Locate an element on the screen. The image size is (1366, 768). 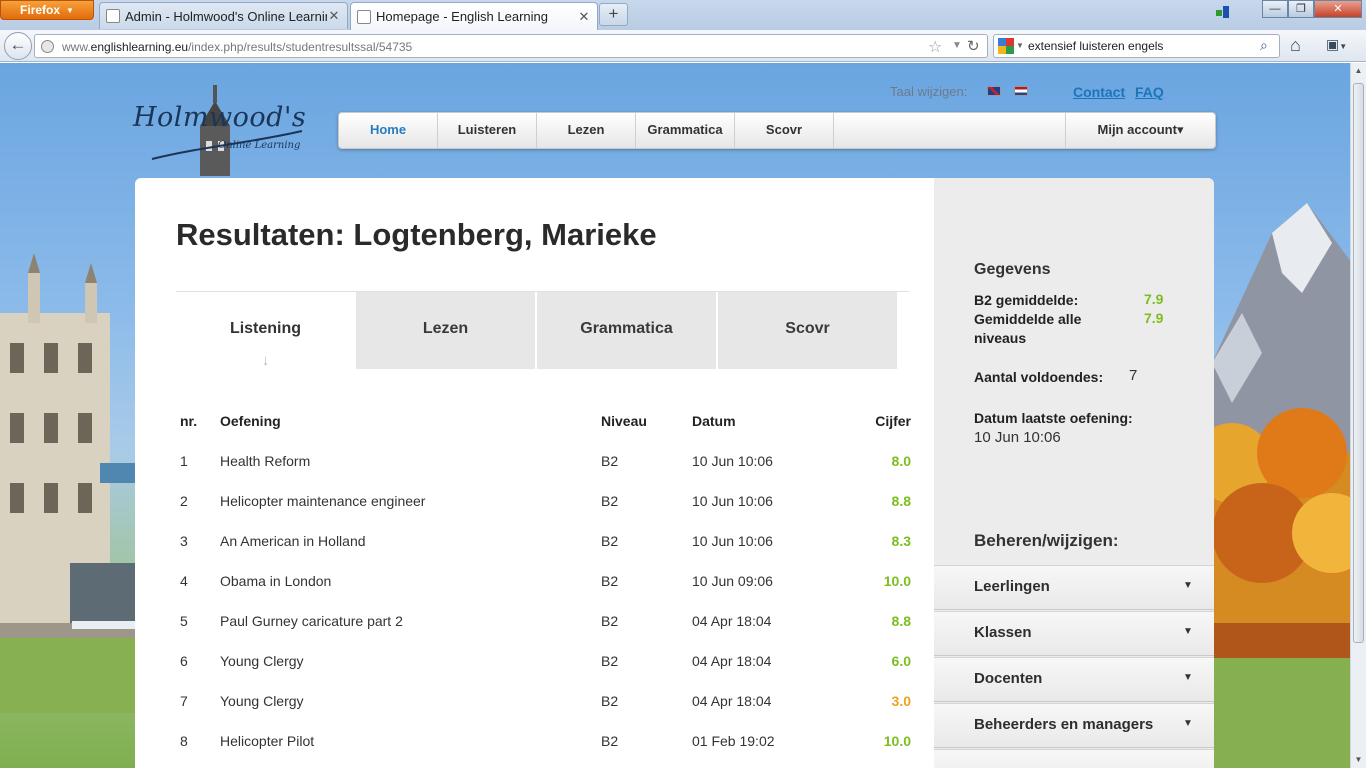
menu-item-grammatica: Grammatica is located at coordinates (685, 130).